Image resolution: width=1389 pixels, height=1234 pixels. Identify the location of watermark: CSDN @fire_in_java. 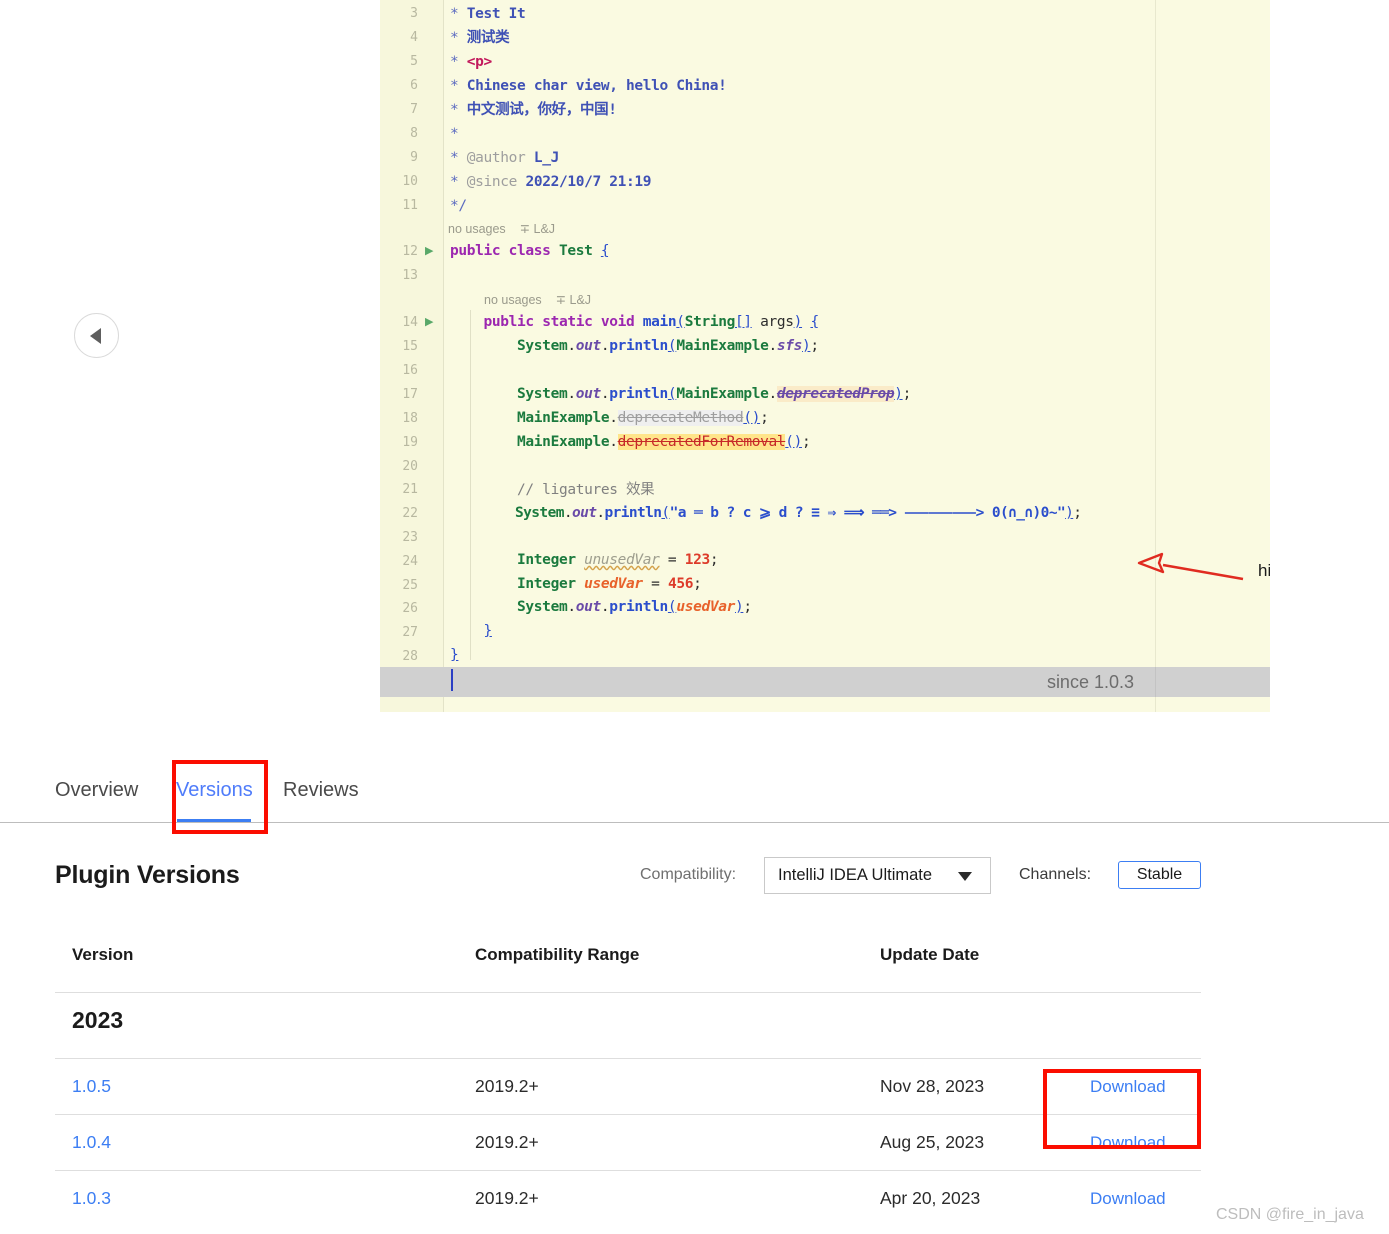
(1290, 1214).